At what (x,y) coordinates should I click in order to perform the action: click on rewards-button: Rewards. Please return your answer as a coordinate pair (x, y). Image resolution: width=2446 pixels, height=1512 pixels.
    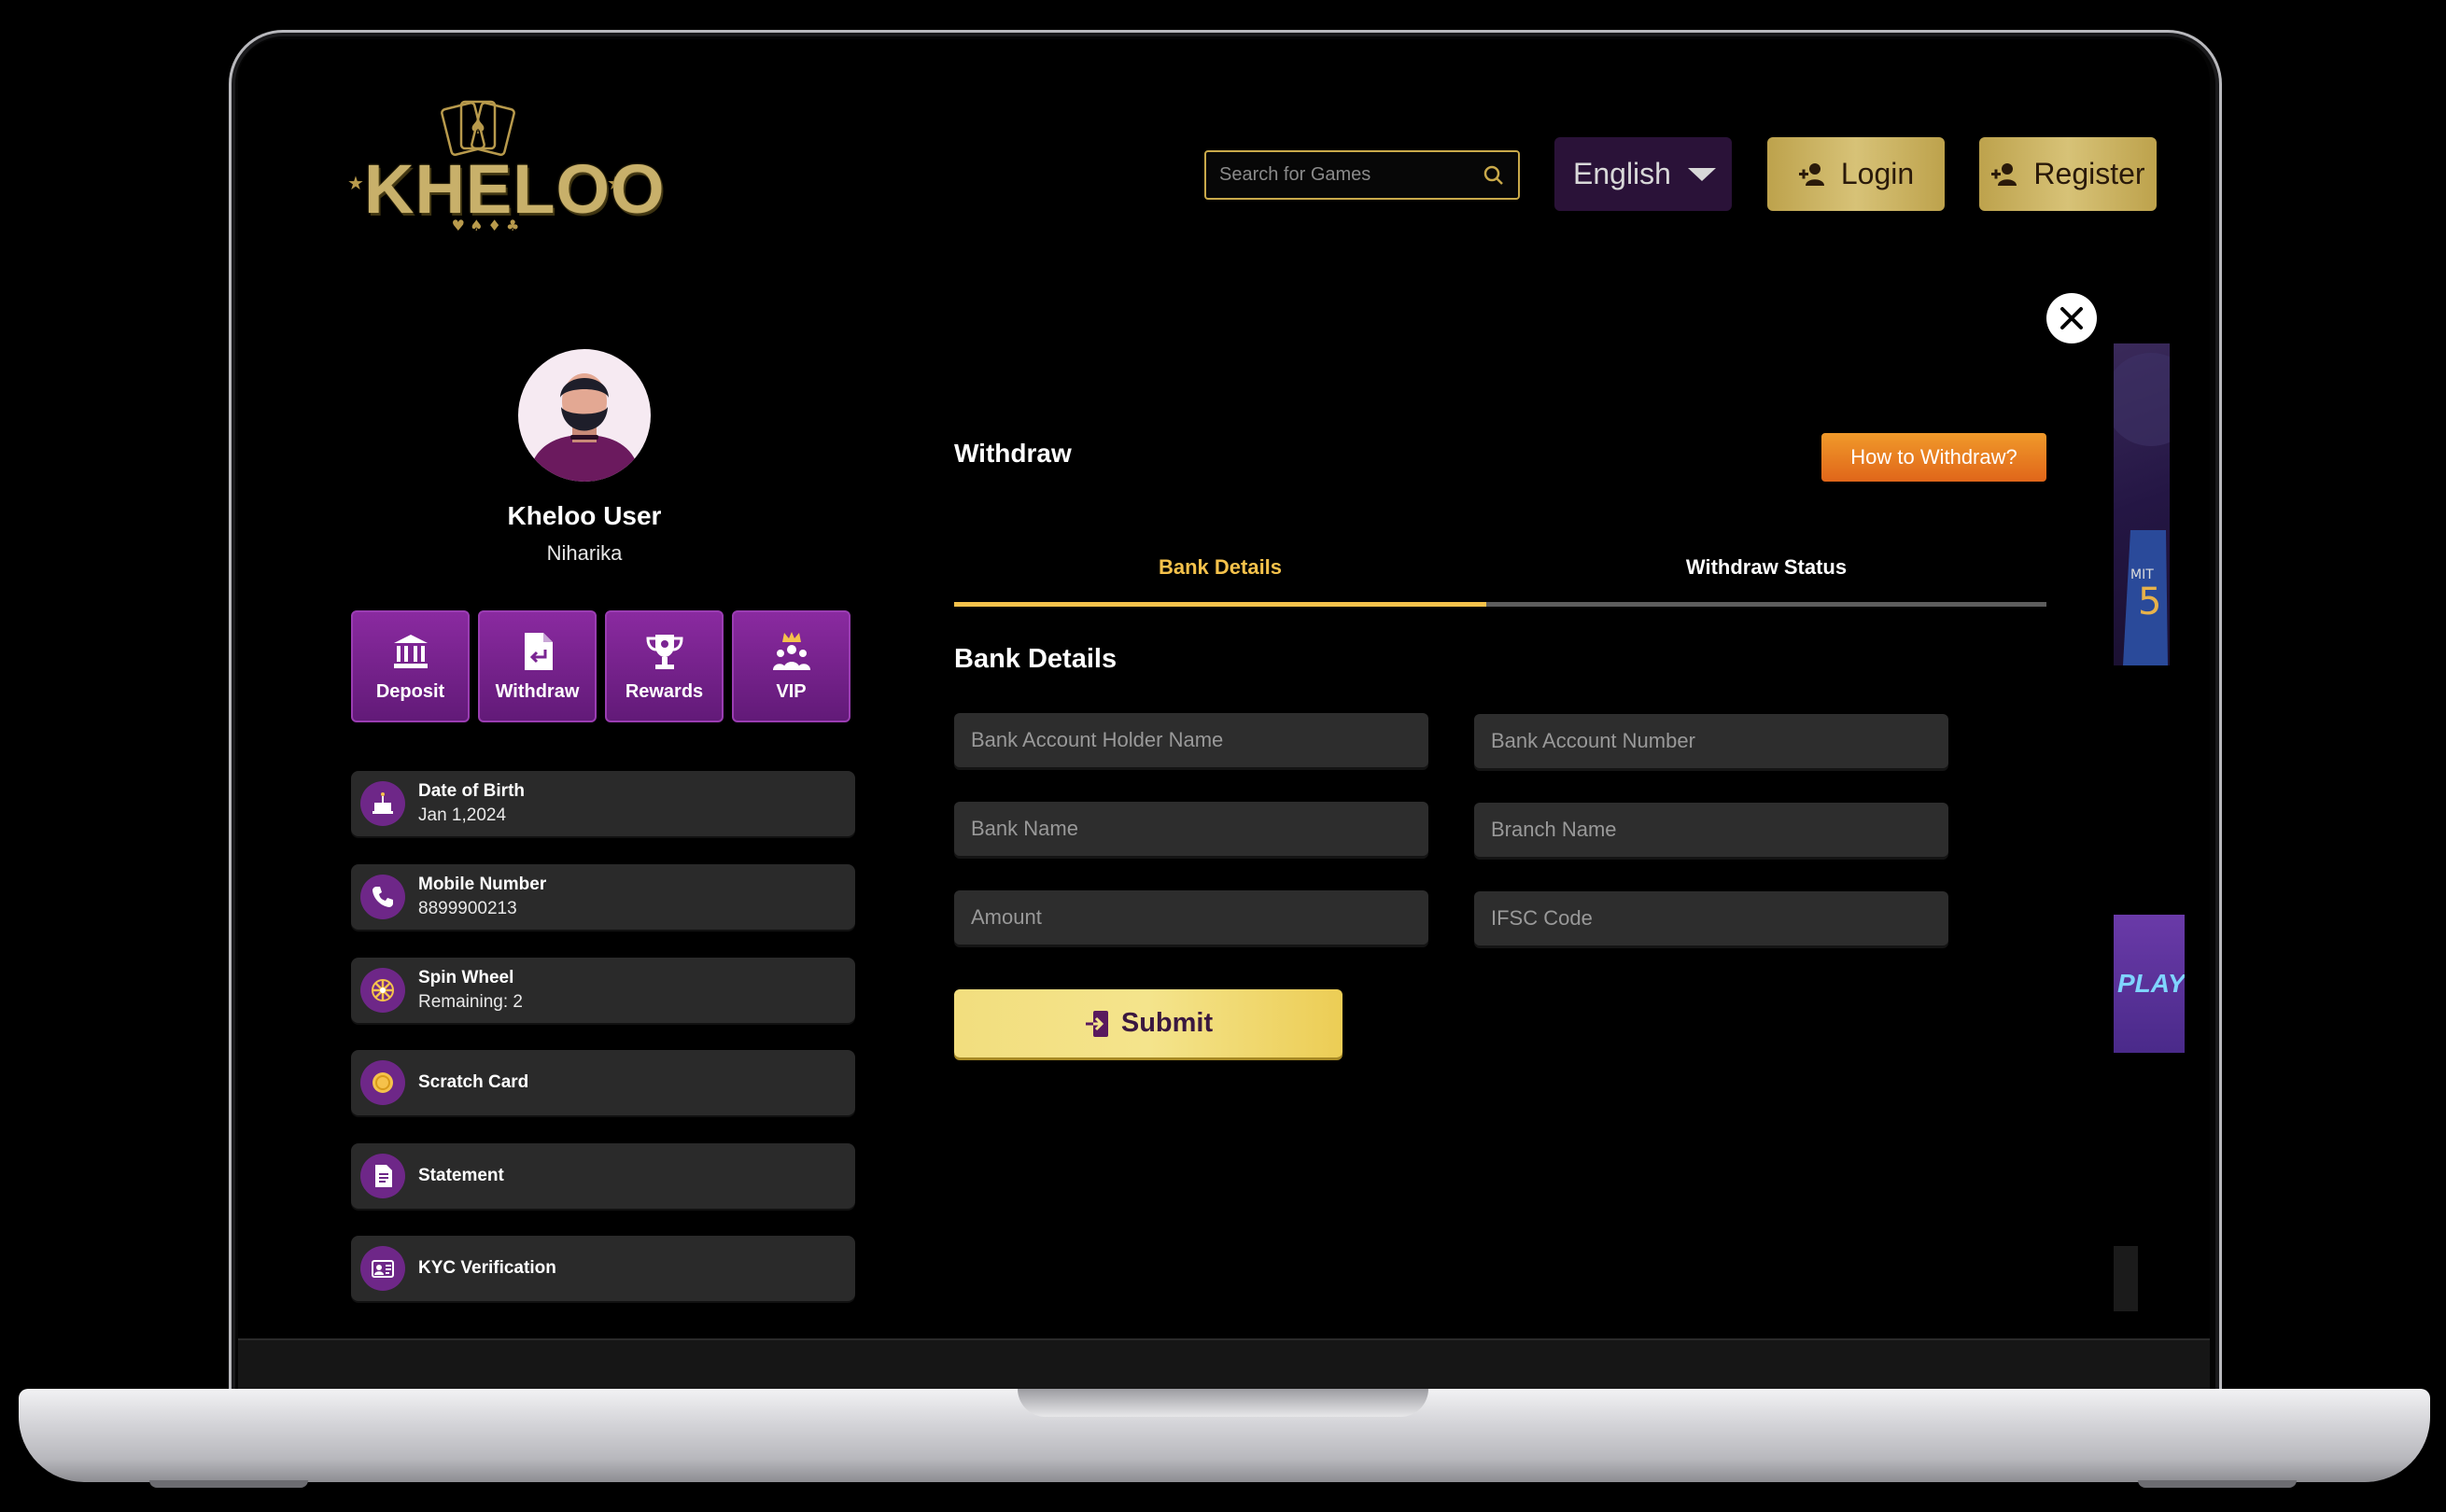
    Looking at the image, I should click on (665, 666).